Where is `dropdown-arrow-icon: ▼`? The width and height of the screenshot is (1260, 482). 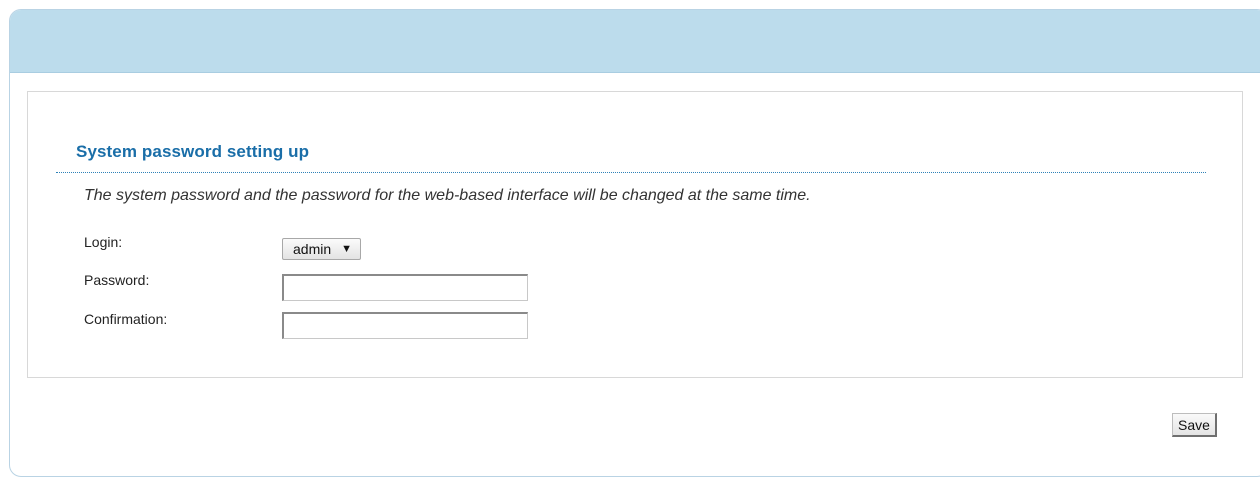 dropdown-arrow-icon: ▼ is located at coordinates (347, 249).